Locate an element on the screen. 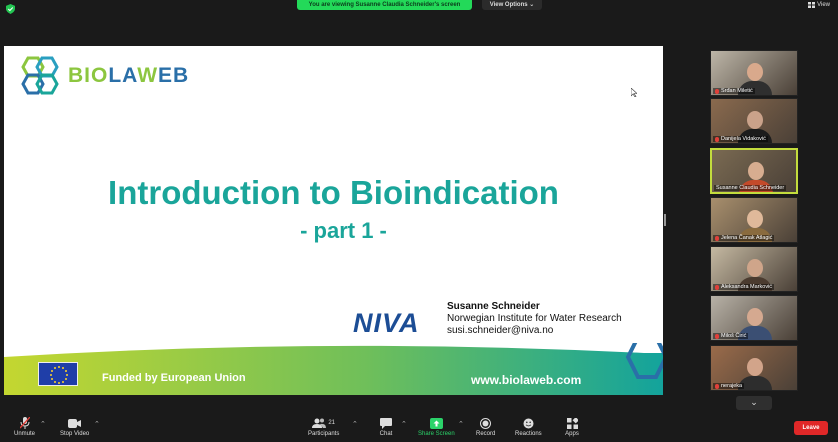  apps-label: Apps is located at coordinates (572, 434).